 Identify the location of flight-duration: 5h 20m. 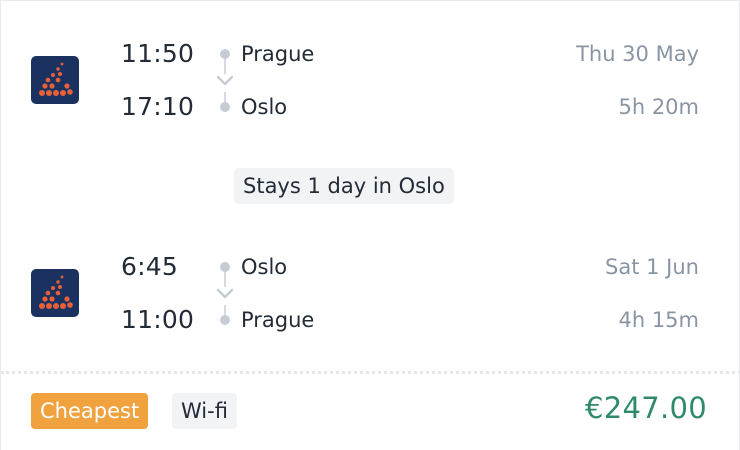
(658, 107).